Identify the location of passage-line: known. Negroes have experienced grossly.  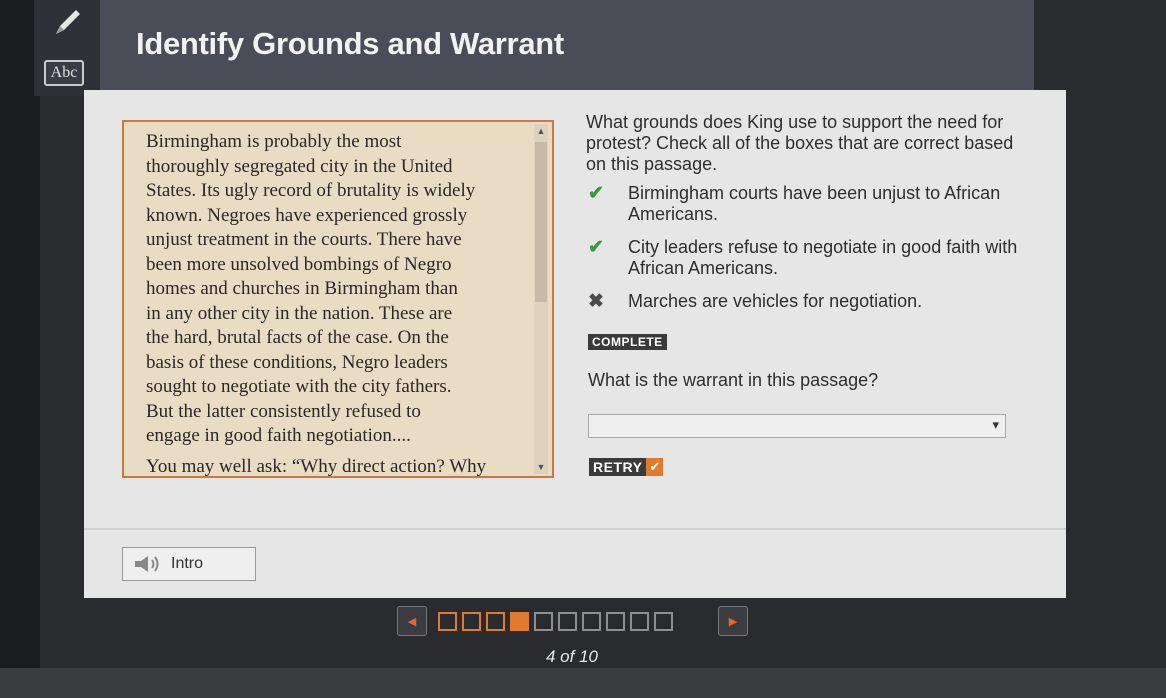
(307, 215).